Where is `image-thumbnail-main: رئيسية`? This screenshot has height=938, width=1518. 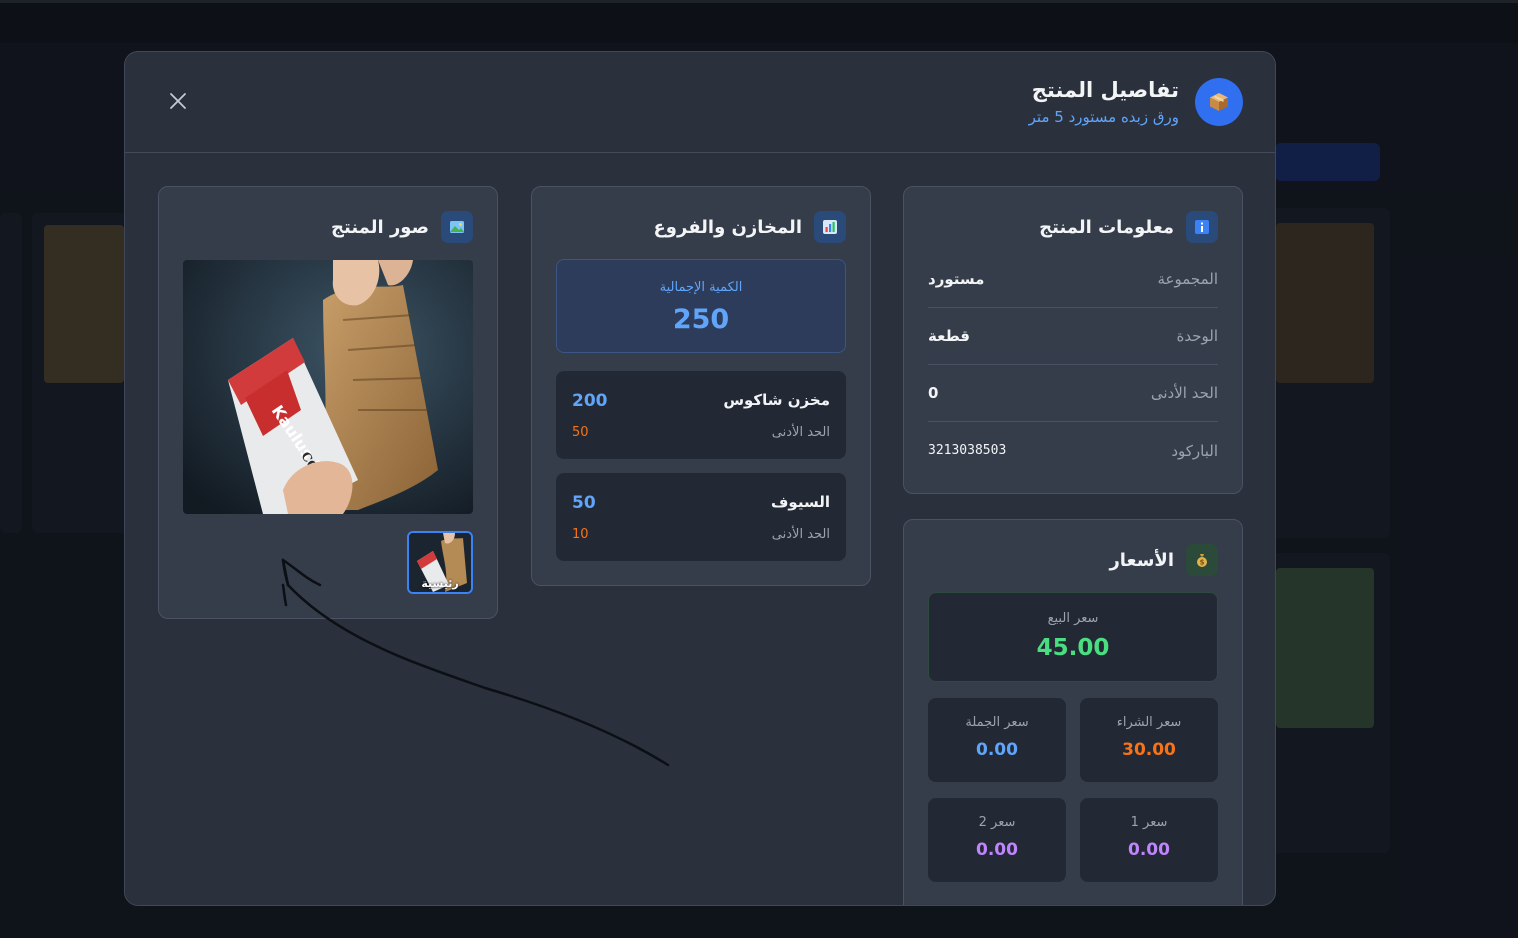 image-thumbnail-main: رئيسية is located at coordinates (440, 562).